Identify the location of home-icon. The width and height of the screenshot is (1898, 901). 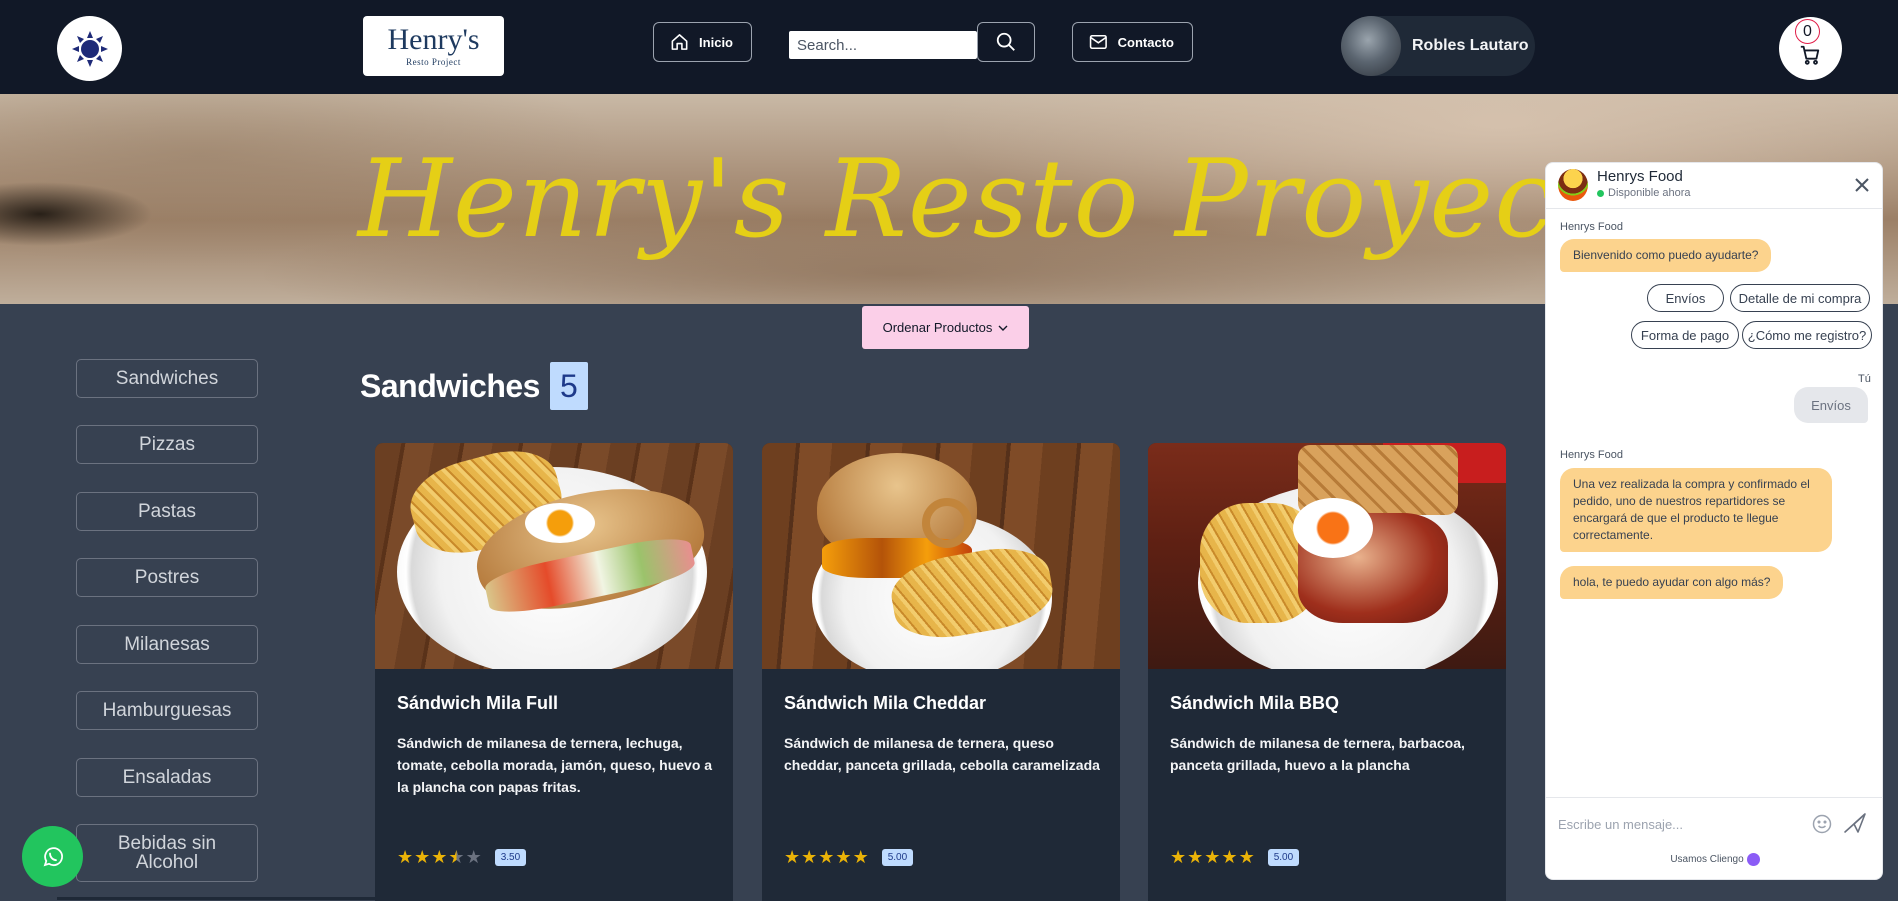
(679, 42).